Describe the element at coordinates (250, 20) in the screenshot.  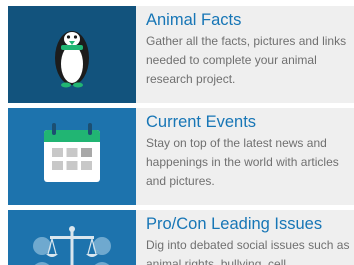
I see `card-title: Animal Facts` at that location.